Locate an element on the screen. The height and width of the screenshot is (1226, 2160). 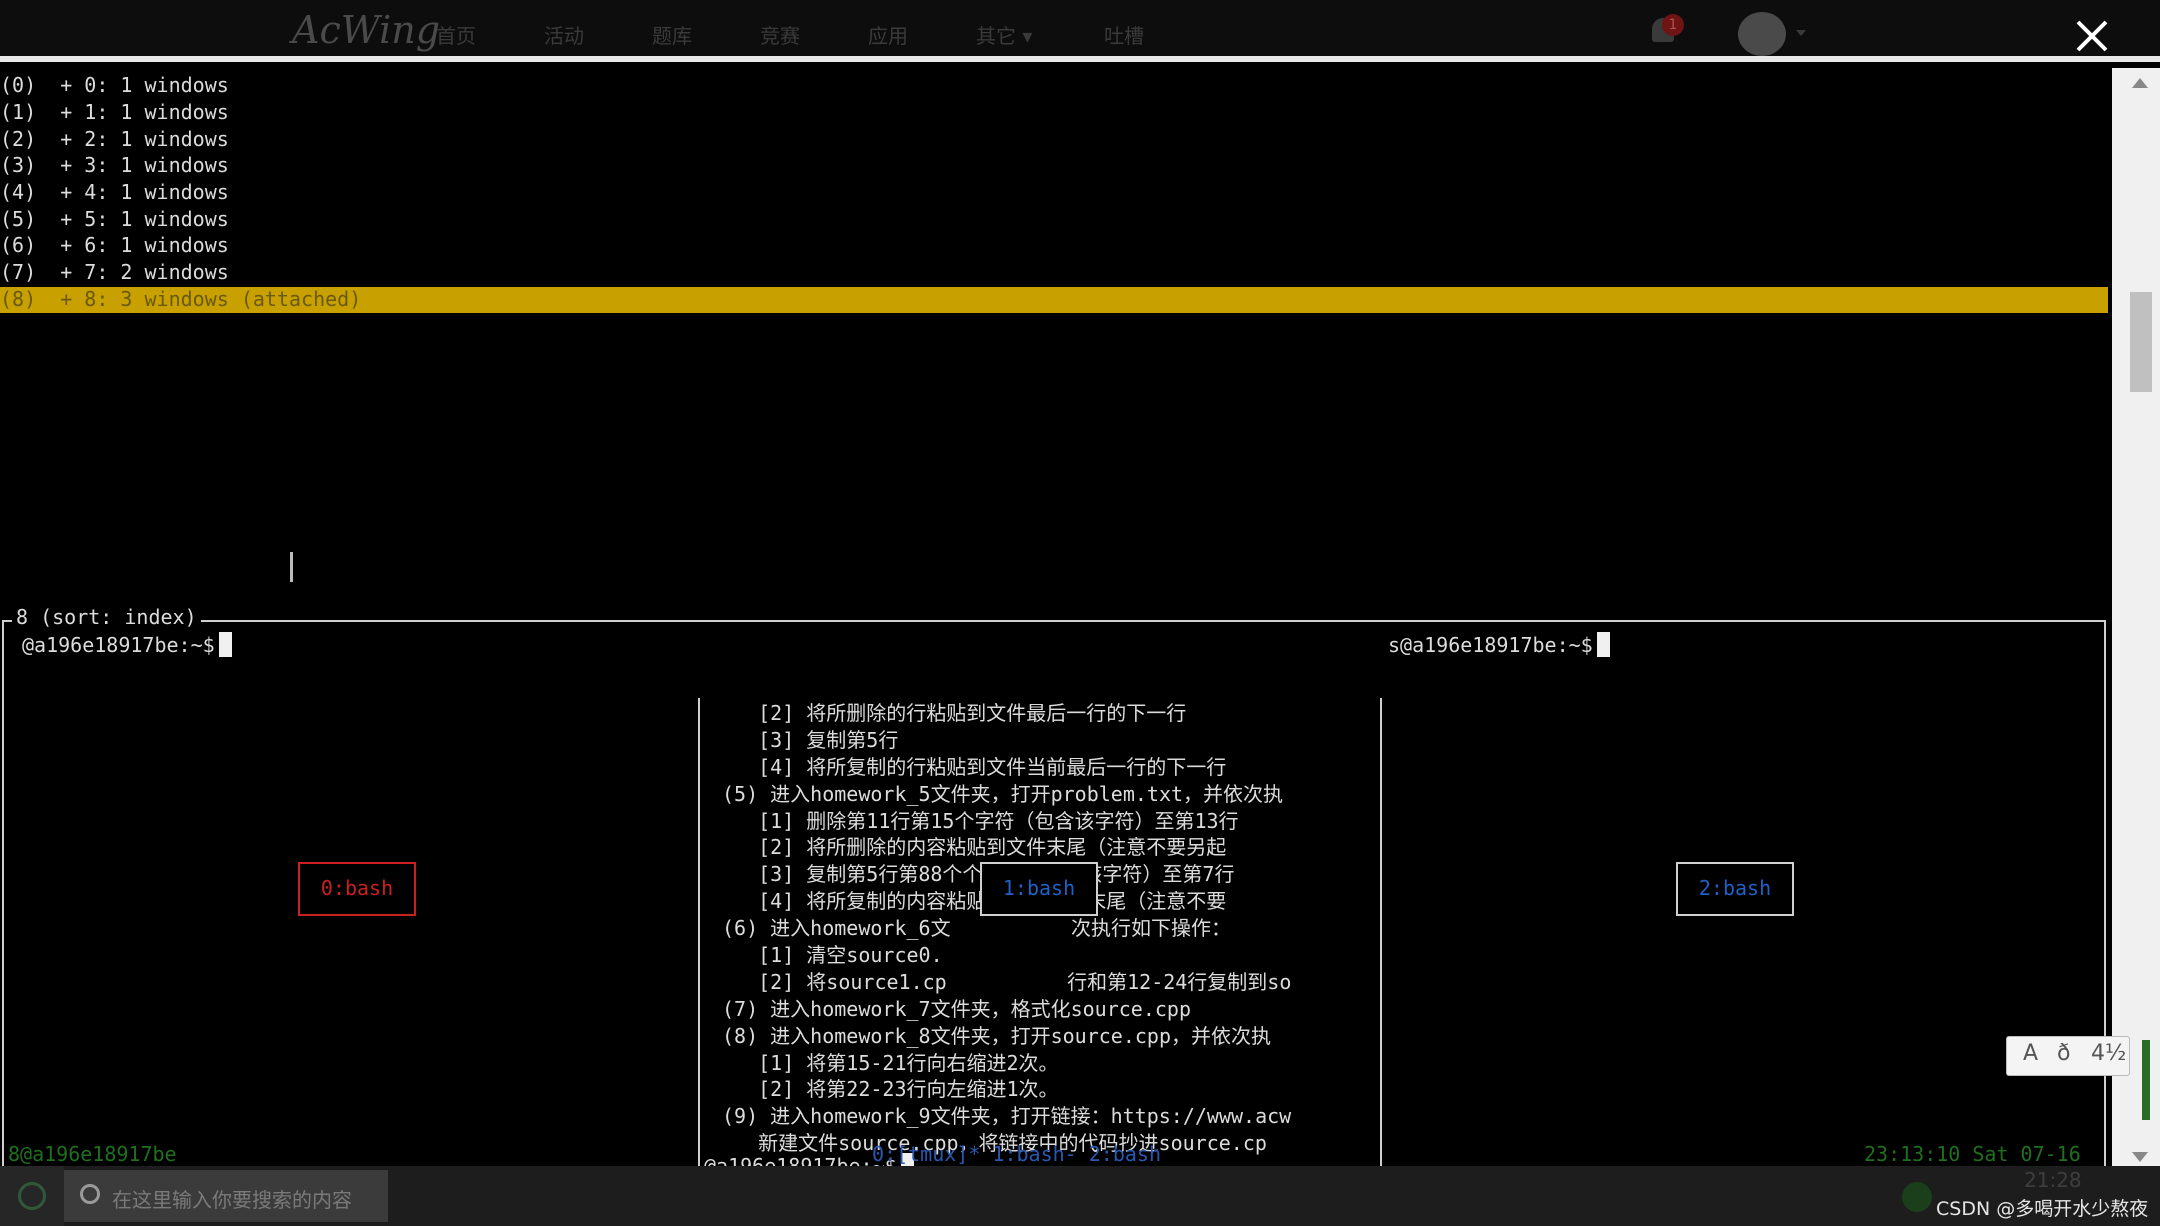
start-icon is located at coordinates (32, 1196).